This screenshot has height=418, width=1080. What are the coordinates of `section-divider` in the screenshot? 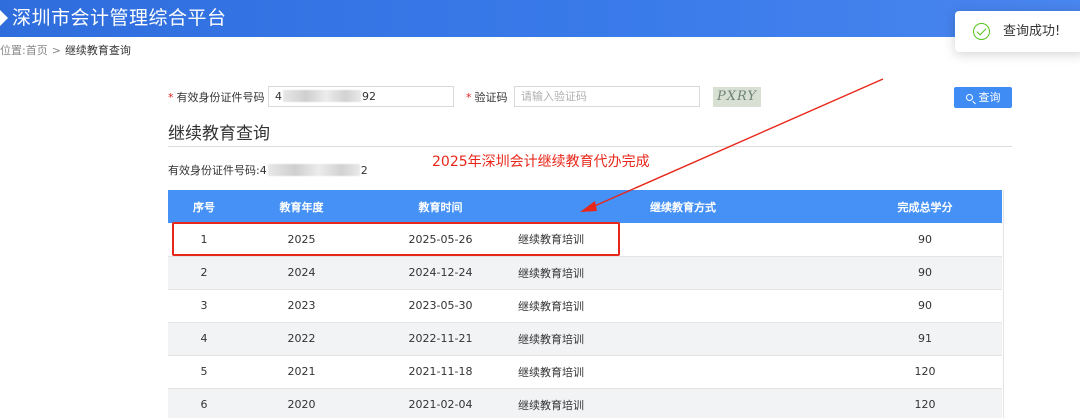 It's located at (590, 146).